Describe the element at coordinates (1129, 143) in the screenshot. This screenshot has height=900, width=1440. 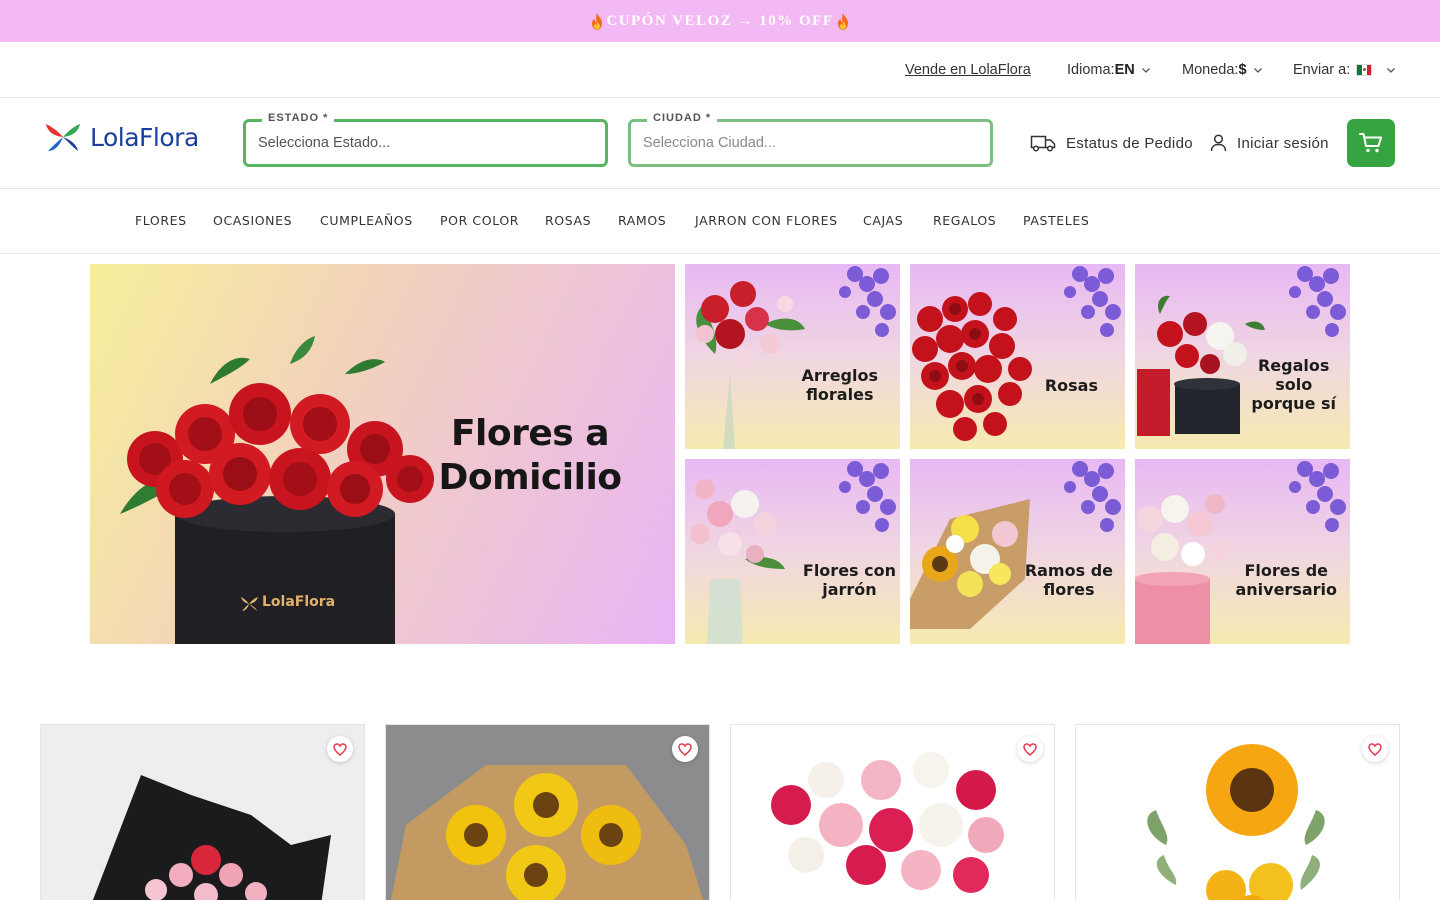
I see `order-status-label: Estatus de Pedido` at that location.